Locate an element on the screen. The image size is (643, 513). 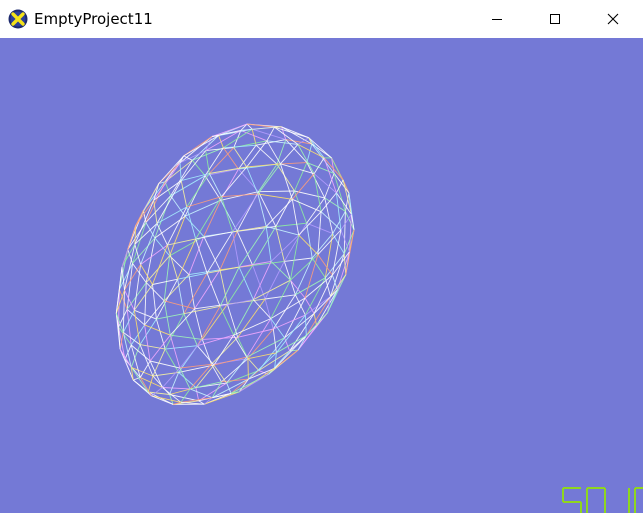
maximize-icon is located at coordinates (555, 19).